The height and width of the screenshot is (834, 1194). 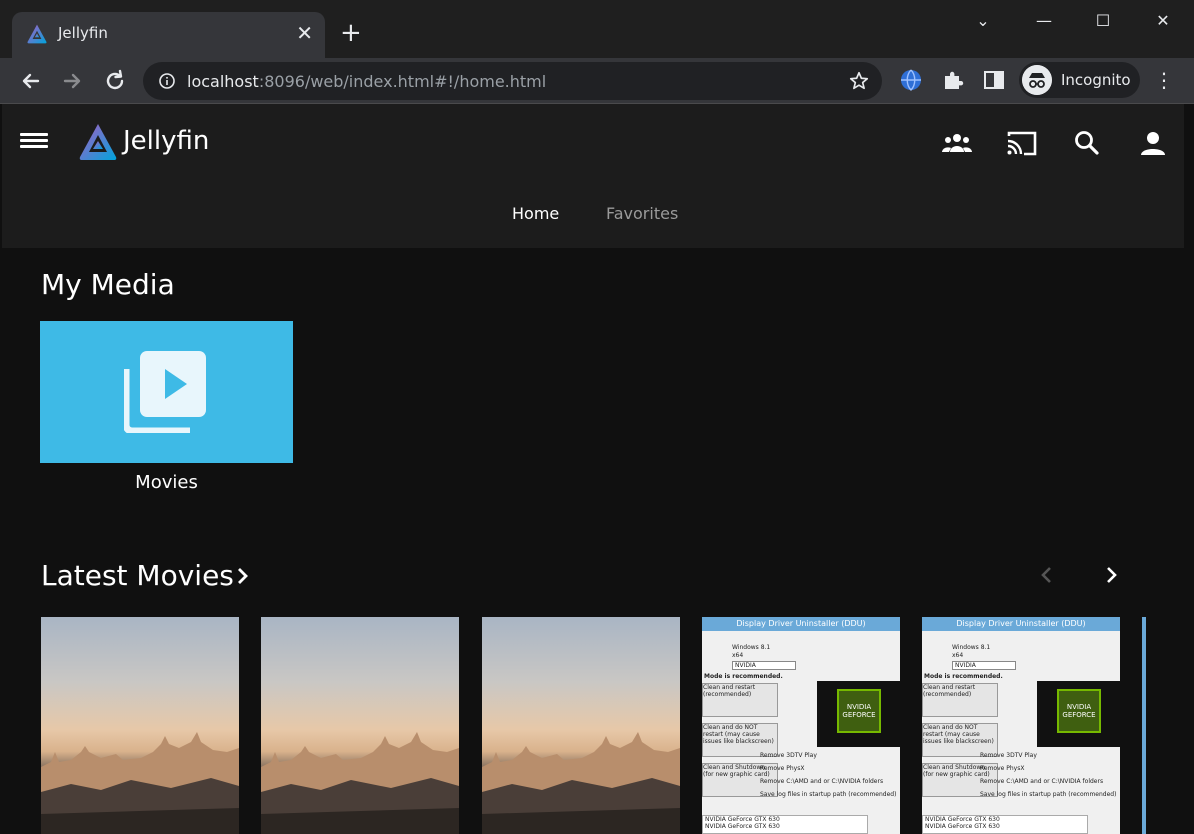 What do you see at coordinates (859, 81) in the screenshot?
I see `bookmark-star-icon` at bounding box center [859, 81].